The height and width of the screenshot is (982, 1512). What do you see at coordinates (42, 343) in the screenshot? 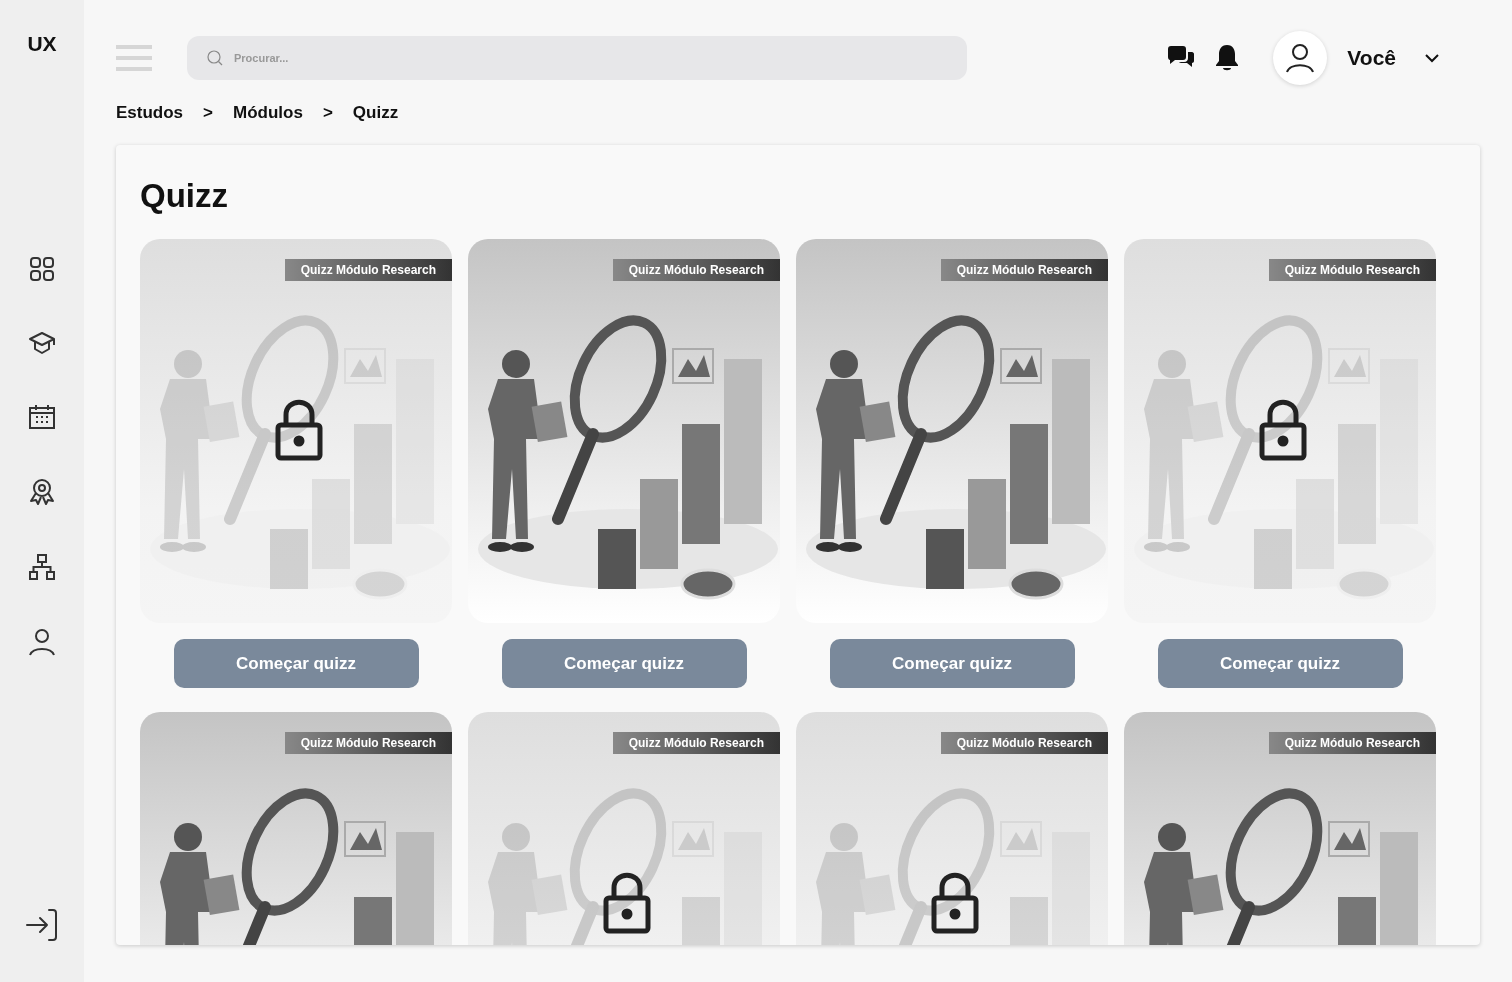
I see `graduation-cap-icon` at bounding box center [42, 343].